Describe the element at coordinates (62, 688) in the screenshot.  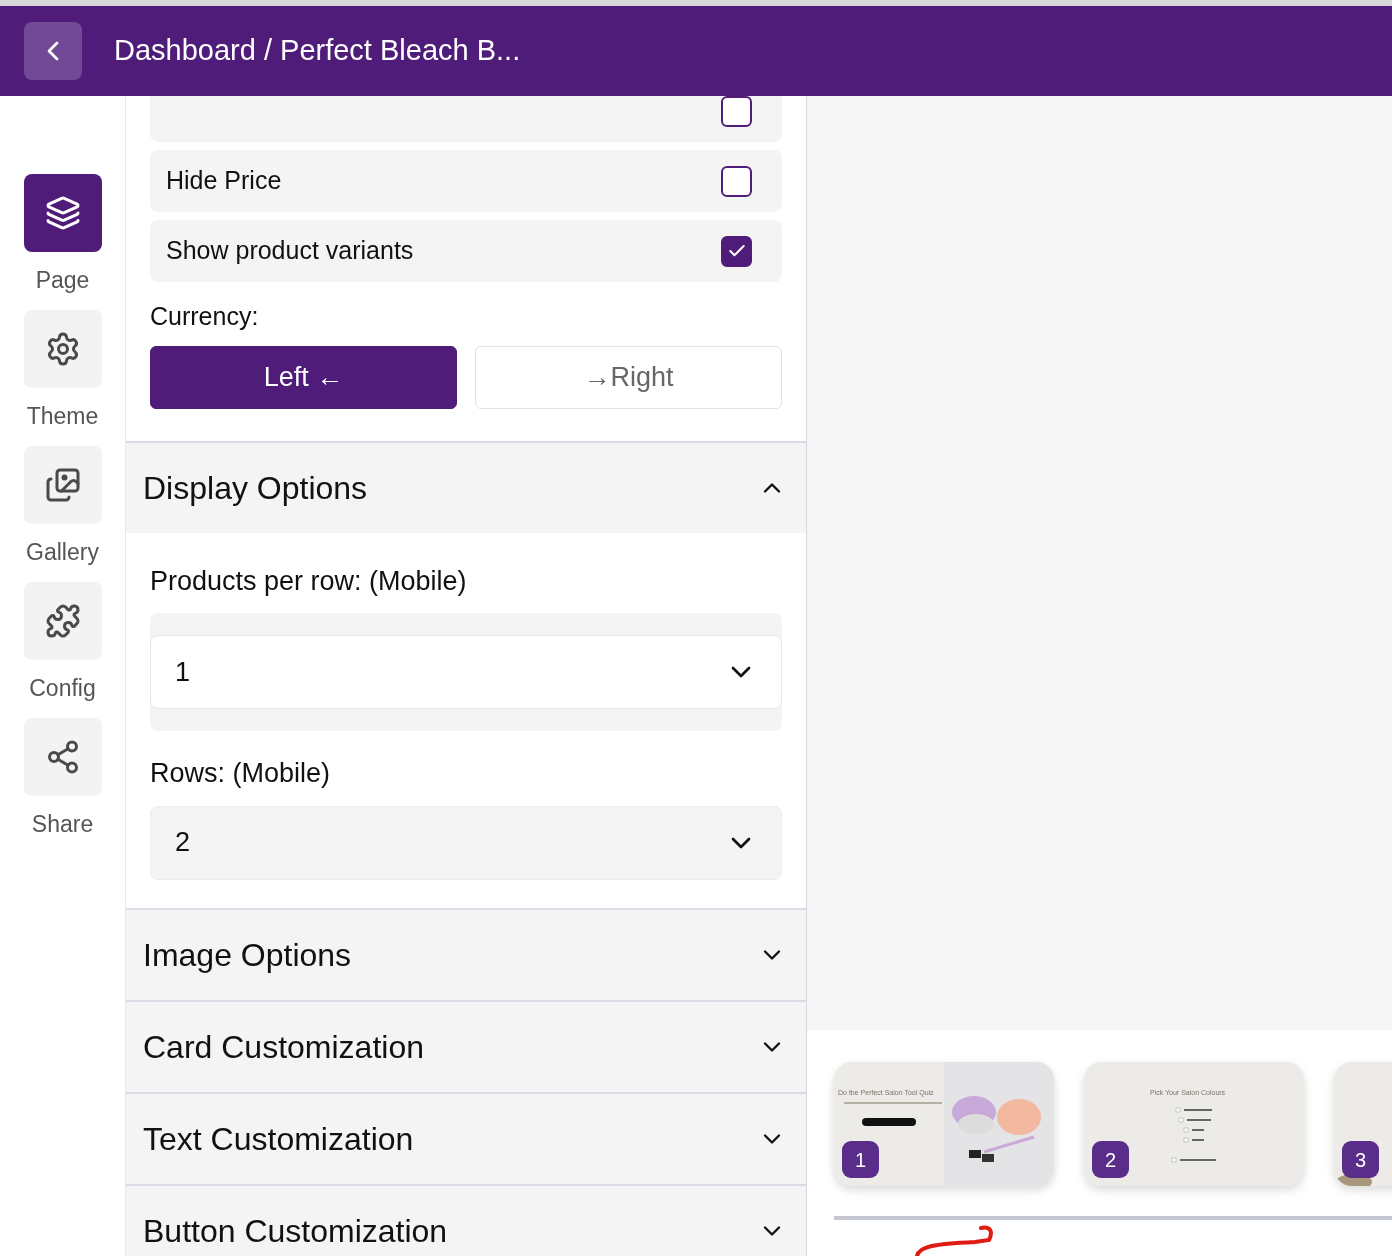
I see `sidebar-label: Config` at that location.